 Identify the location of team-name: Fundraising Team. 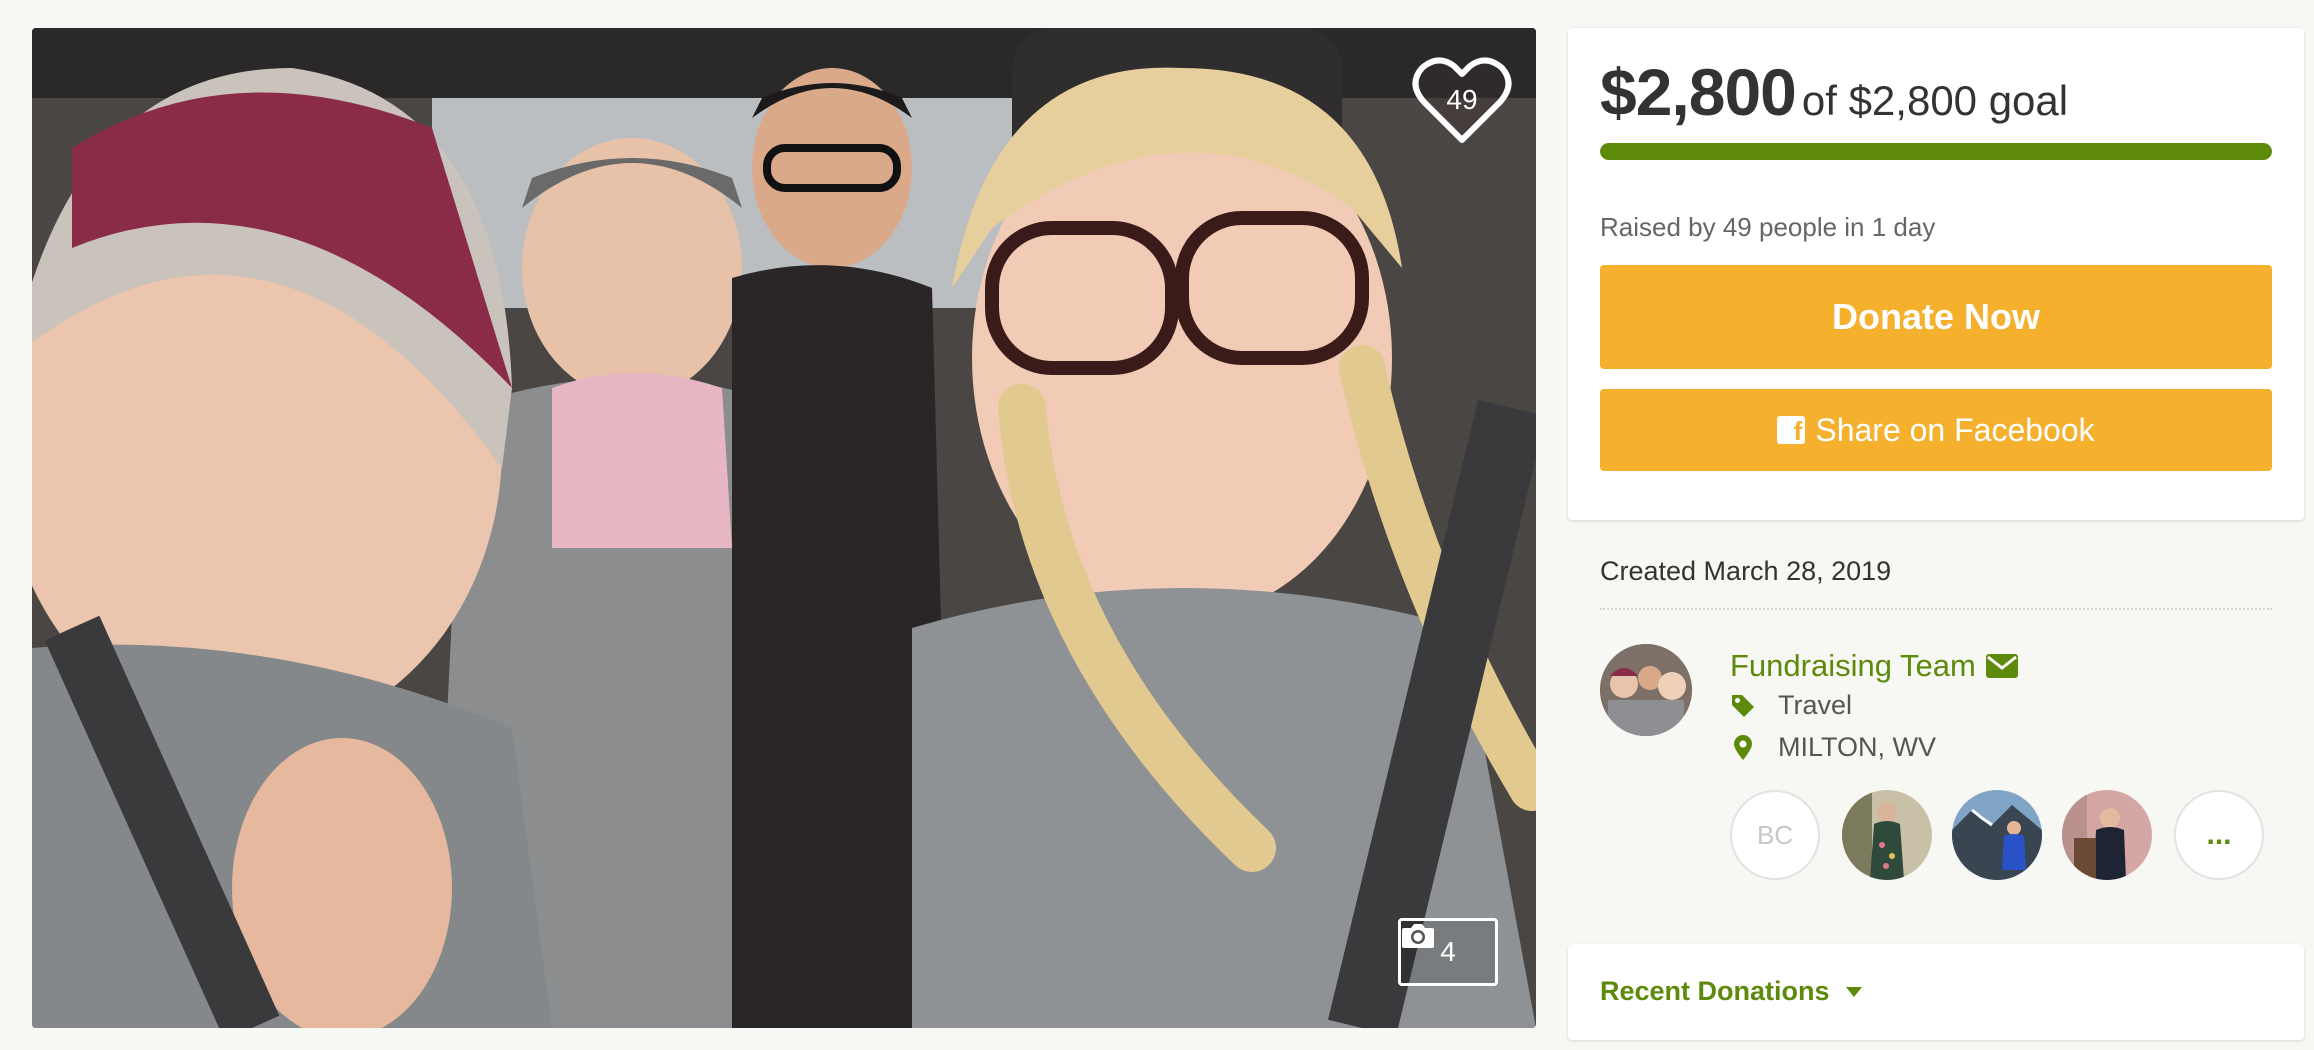
(1853, 665).